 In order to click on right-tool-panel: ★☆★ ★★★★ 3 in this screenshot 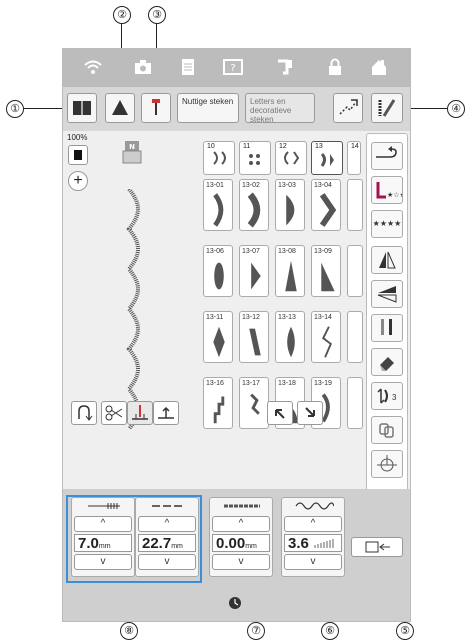, I will do `click(387, 315)`.